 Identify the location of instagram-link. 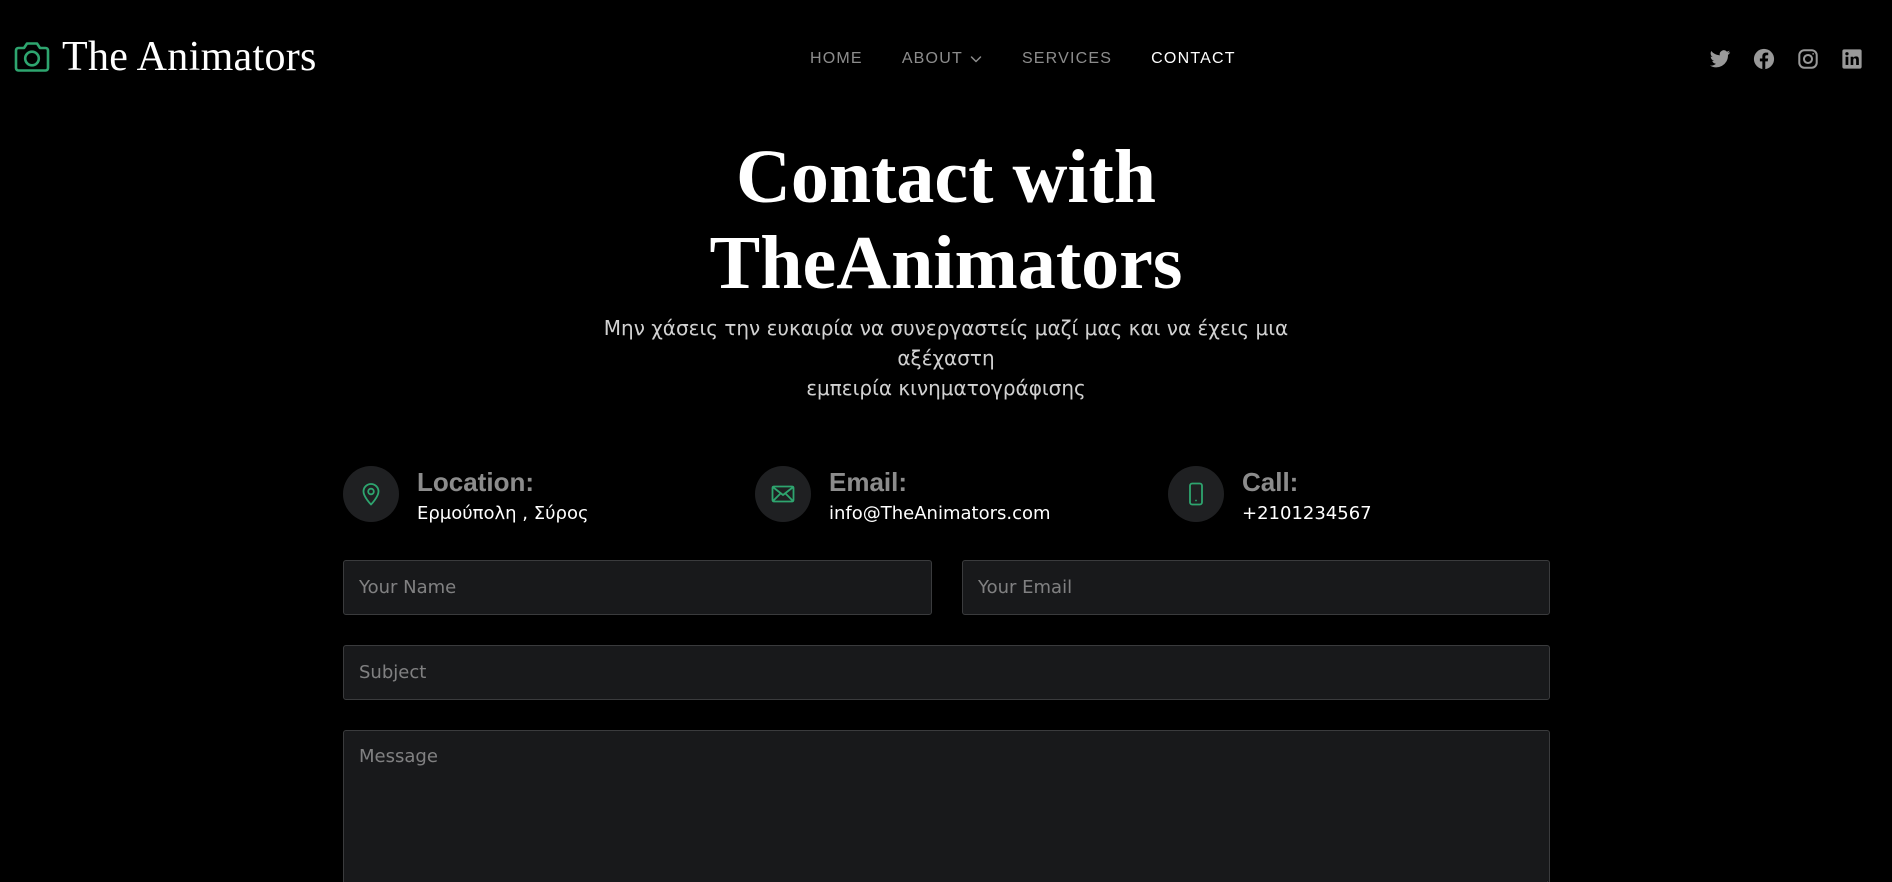
(1808, 59).